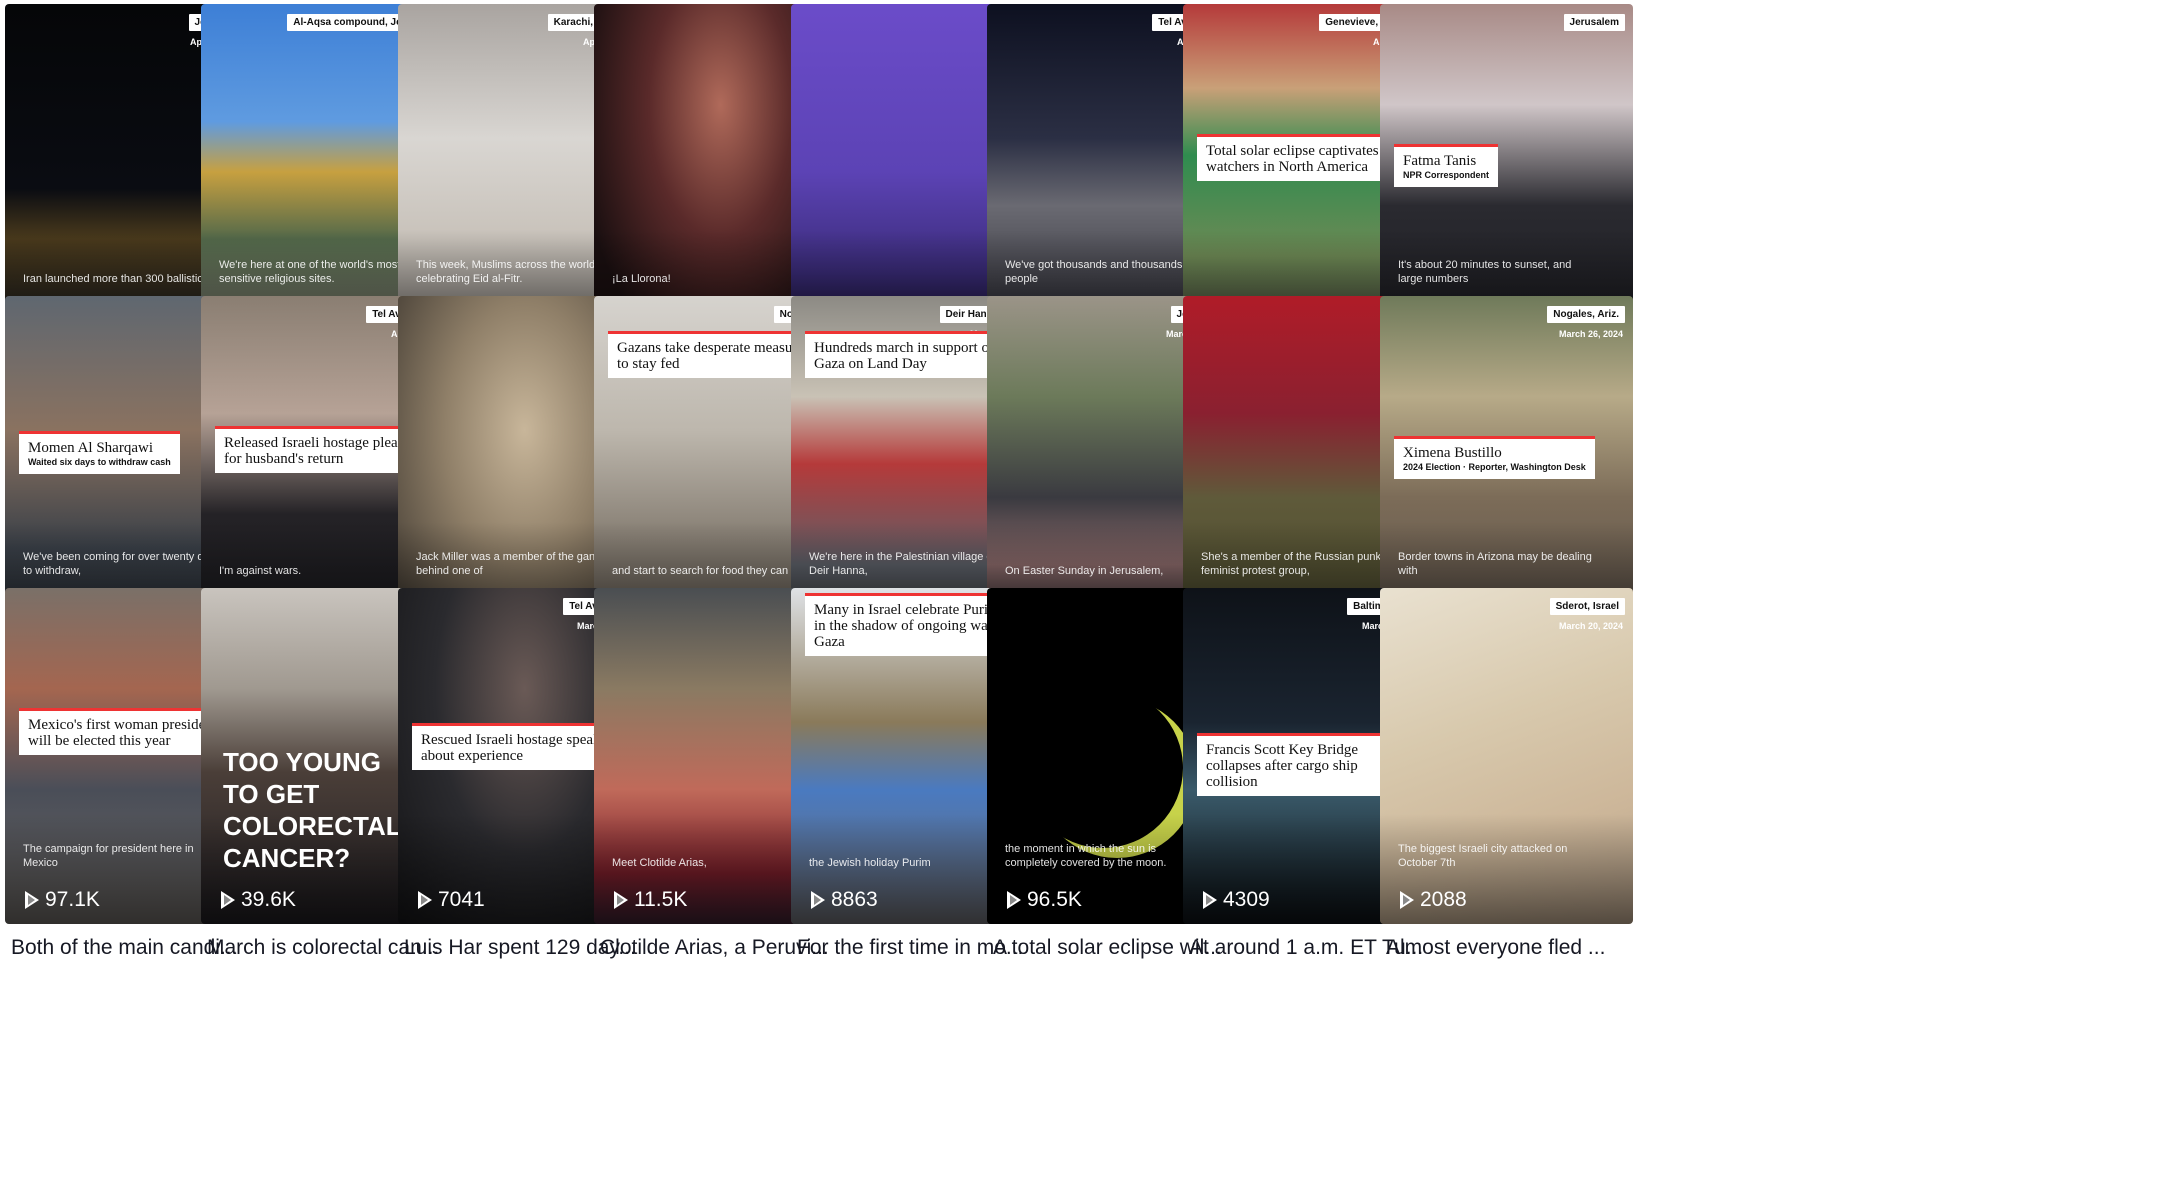  What do you see at coordinates (1587, 606) in the screenshot?
I see `location-tag: Sderot, Israel` at bounding box center [1587, 606].